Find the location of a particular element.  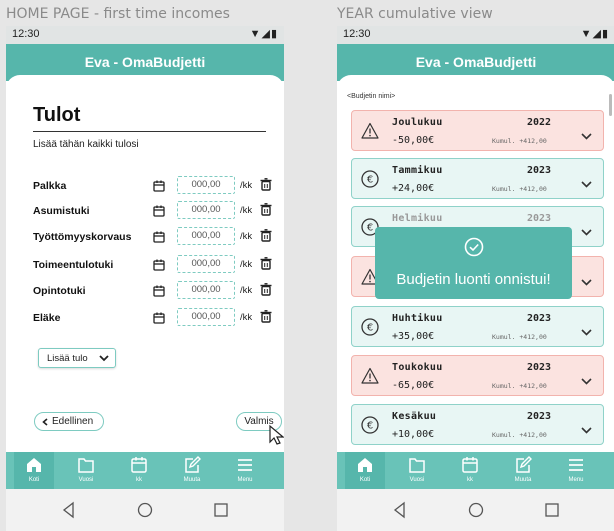

signal-battery-icon: ▼◢▮ is located at coordinates (263, 34).